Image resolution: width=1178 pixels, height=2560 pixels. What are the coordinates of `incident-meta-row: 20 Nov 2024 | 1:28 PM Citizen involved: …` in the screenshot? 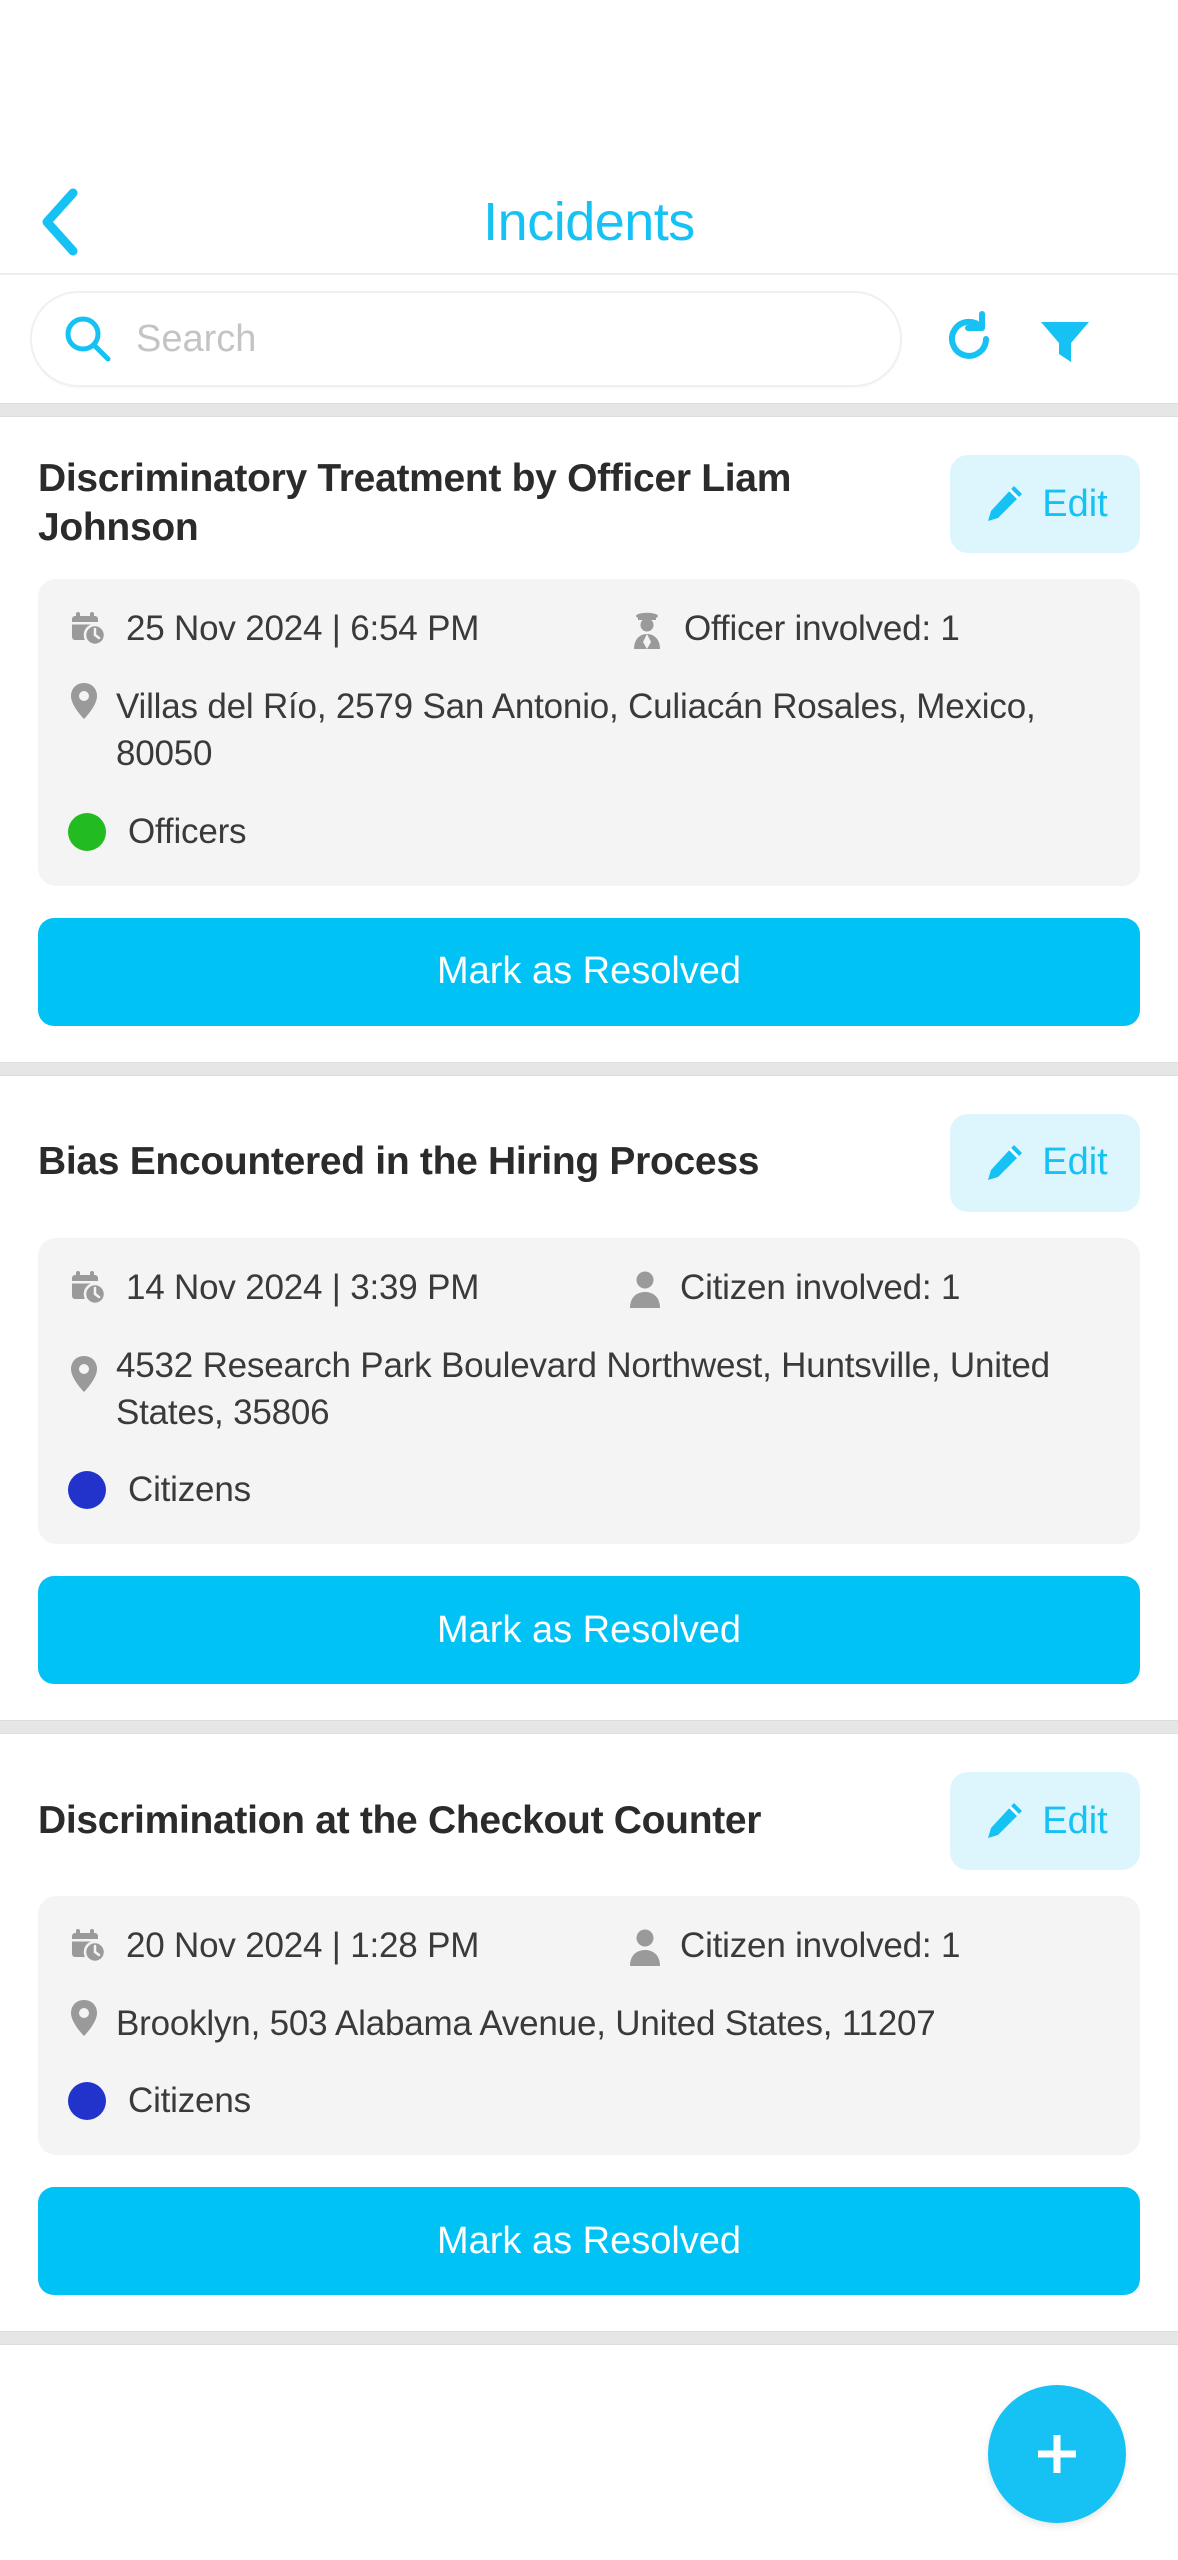 It's located at (589, 1946).